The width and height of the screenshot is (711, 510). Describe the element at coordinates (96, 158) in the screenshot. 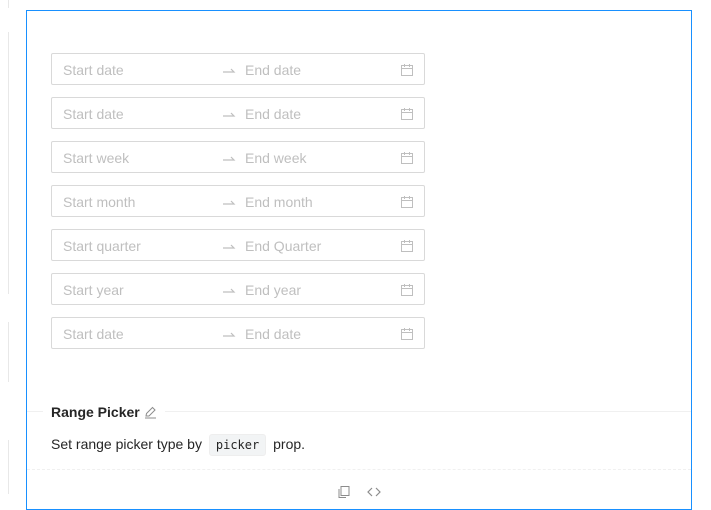

I see `start-week-input: Start week` at that location.